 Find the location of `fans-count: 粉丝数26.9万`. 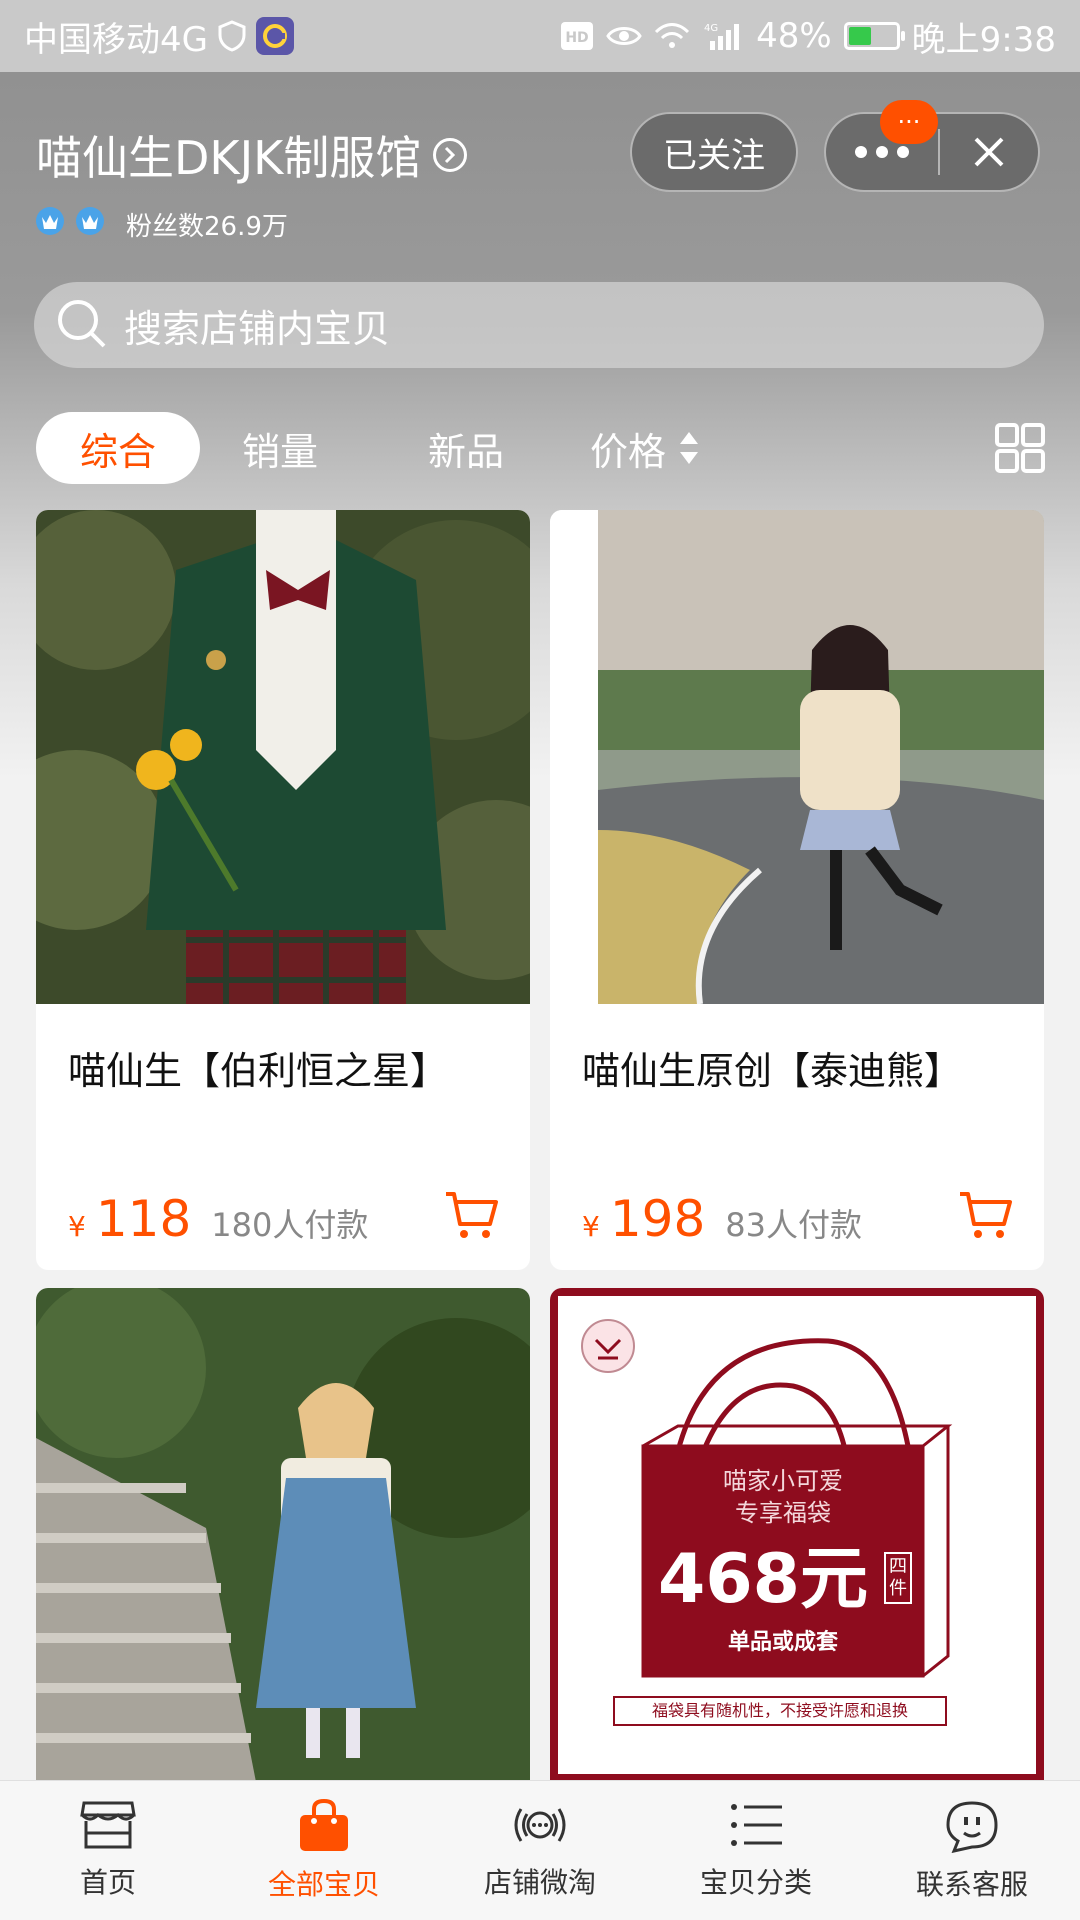

fans-count: 粉丝数26.9万 is located at coordinates (207, 227).